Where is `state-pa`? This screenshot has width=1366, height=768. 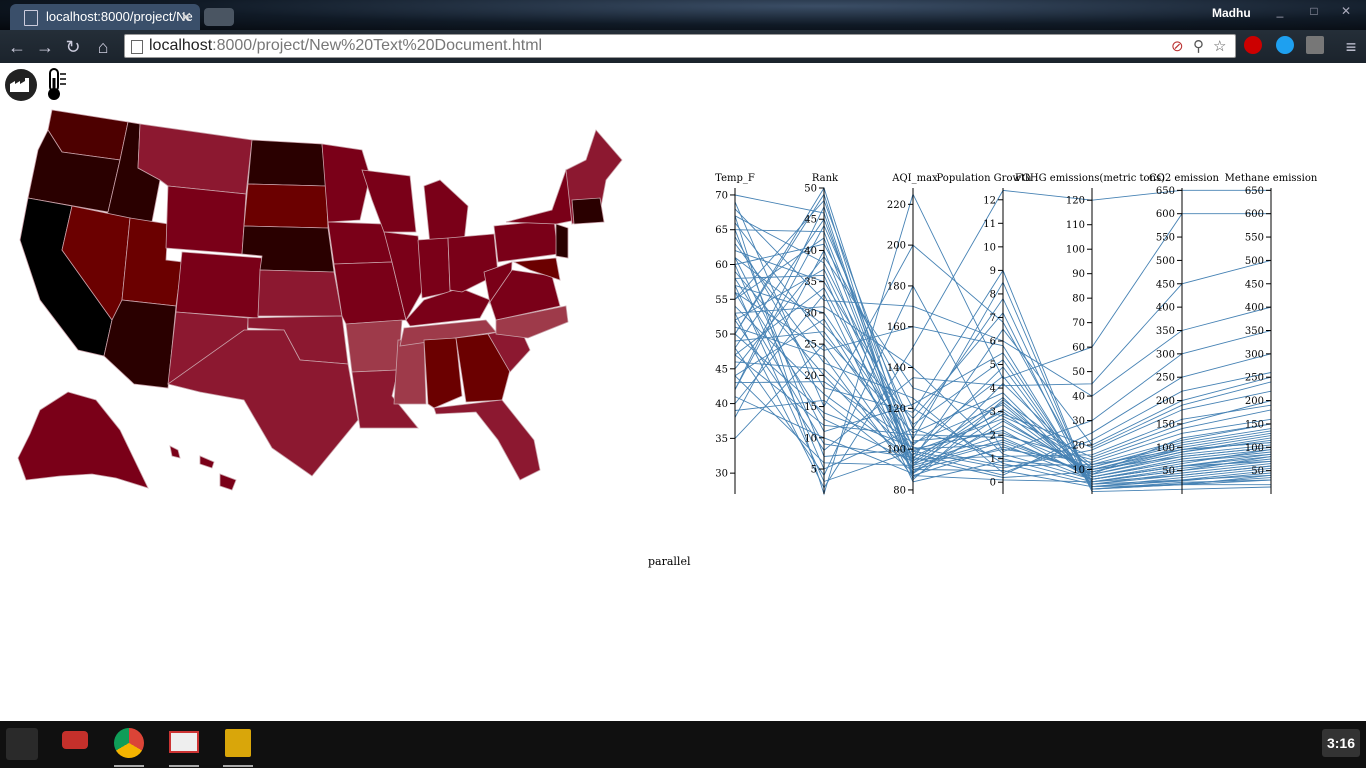 state-pa is located at coordinates (526, 241).